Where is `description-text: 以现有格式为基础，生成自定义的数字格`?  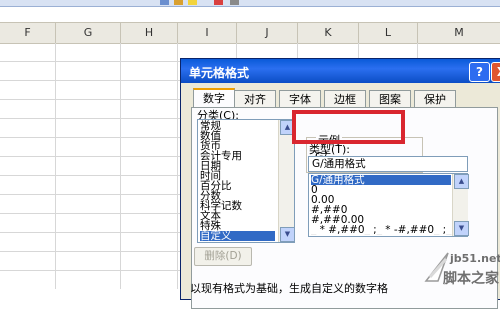
description-text: 以现有格式为基础，生成自定义的数字格 is located at coordinates (289, 288).